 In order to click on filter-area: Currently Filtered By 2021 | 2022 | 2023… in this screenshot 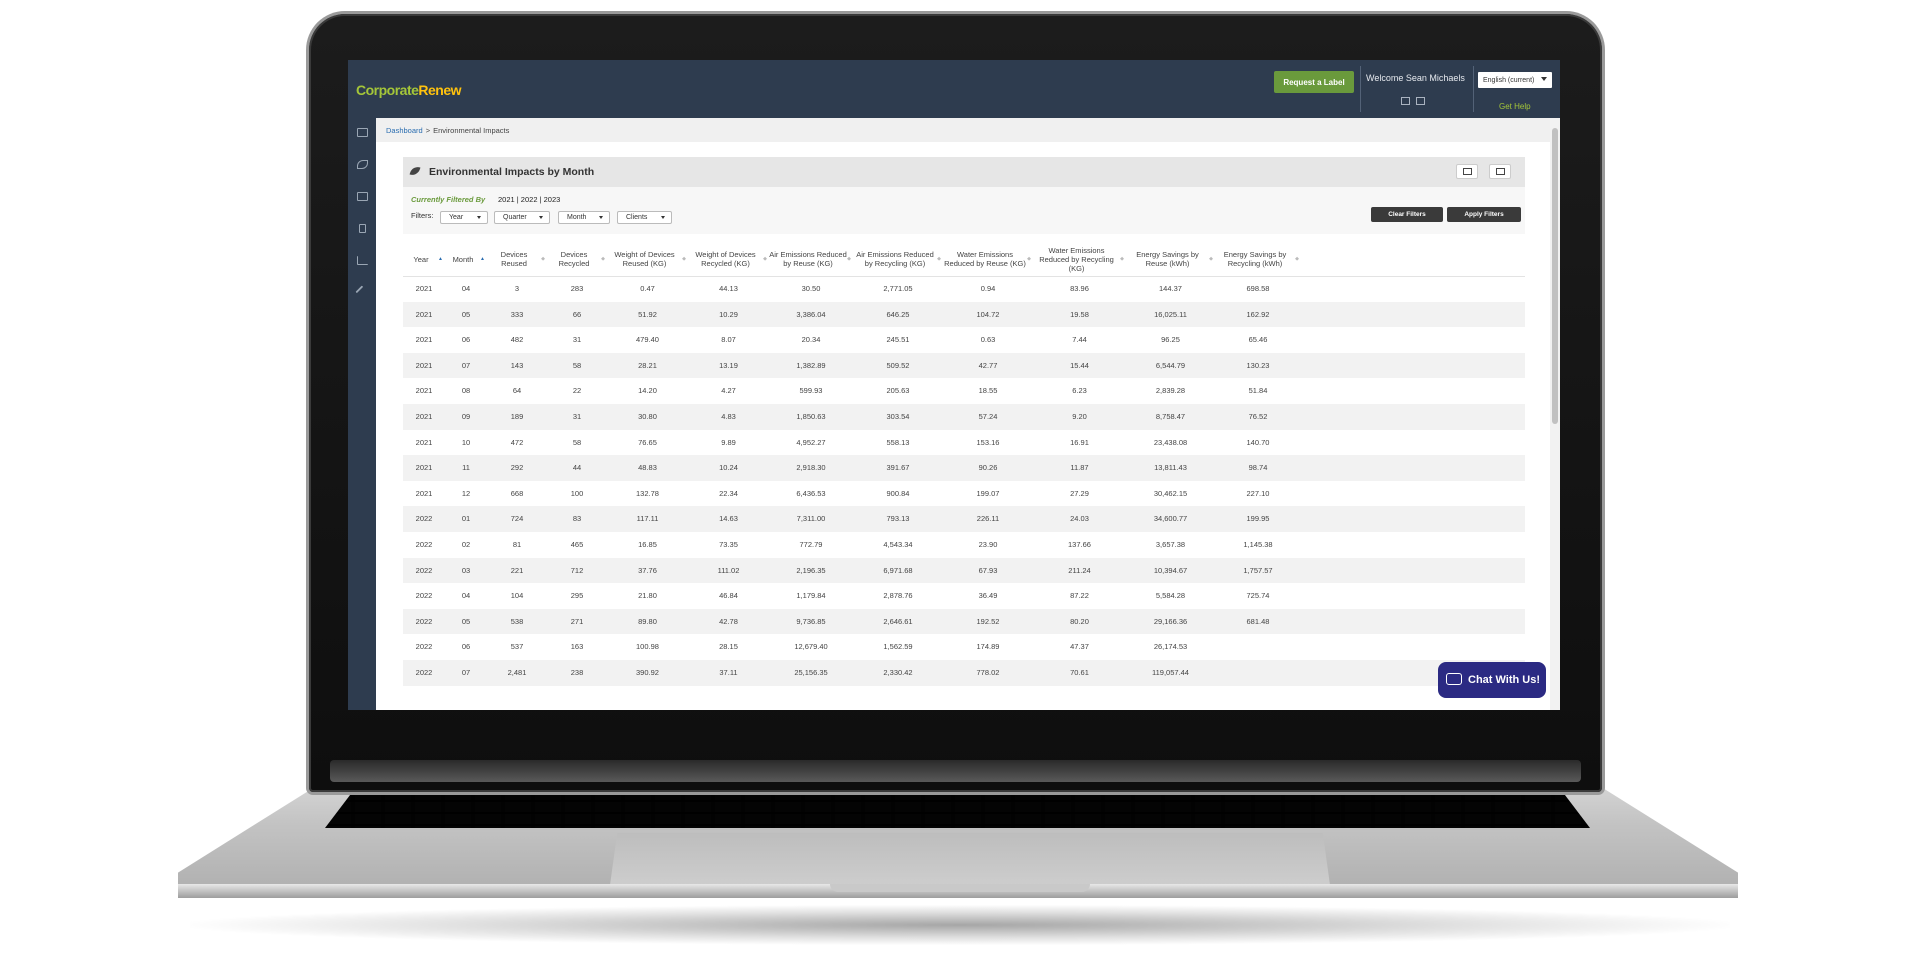, I will do `click(964, 210)`.